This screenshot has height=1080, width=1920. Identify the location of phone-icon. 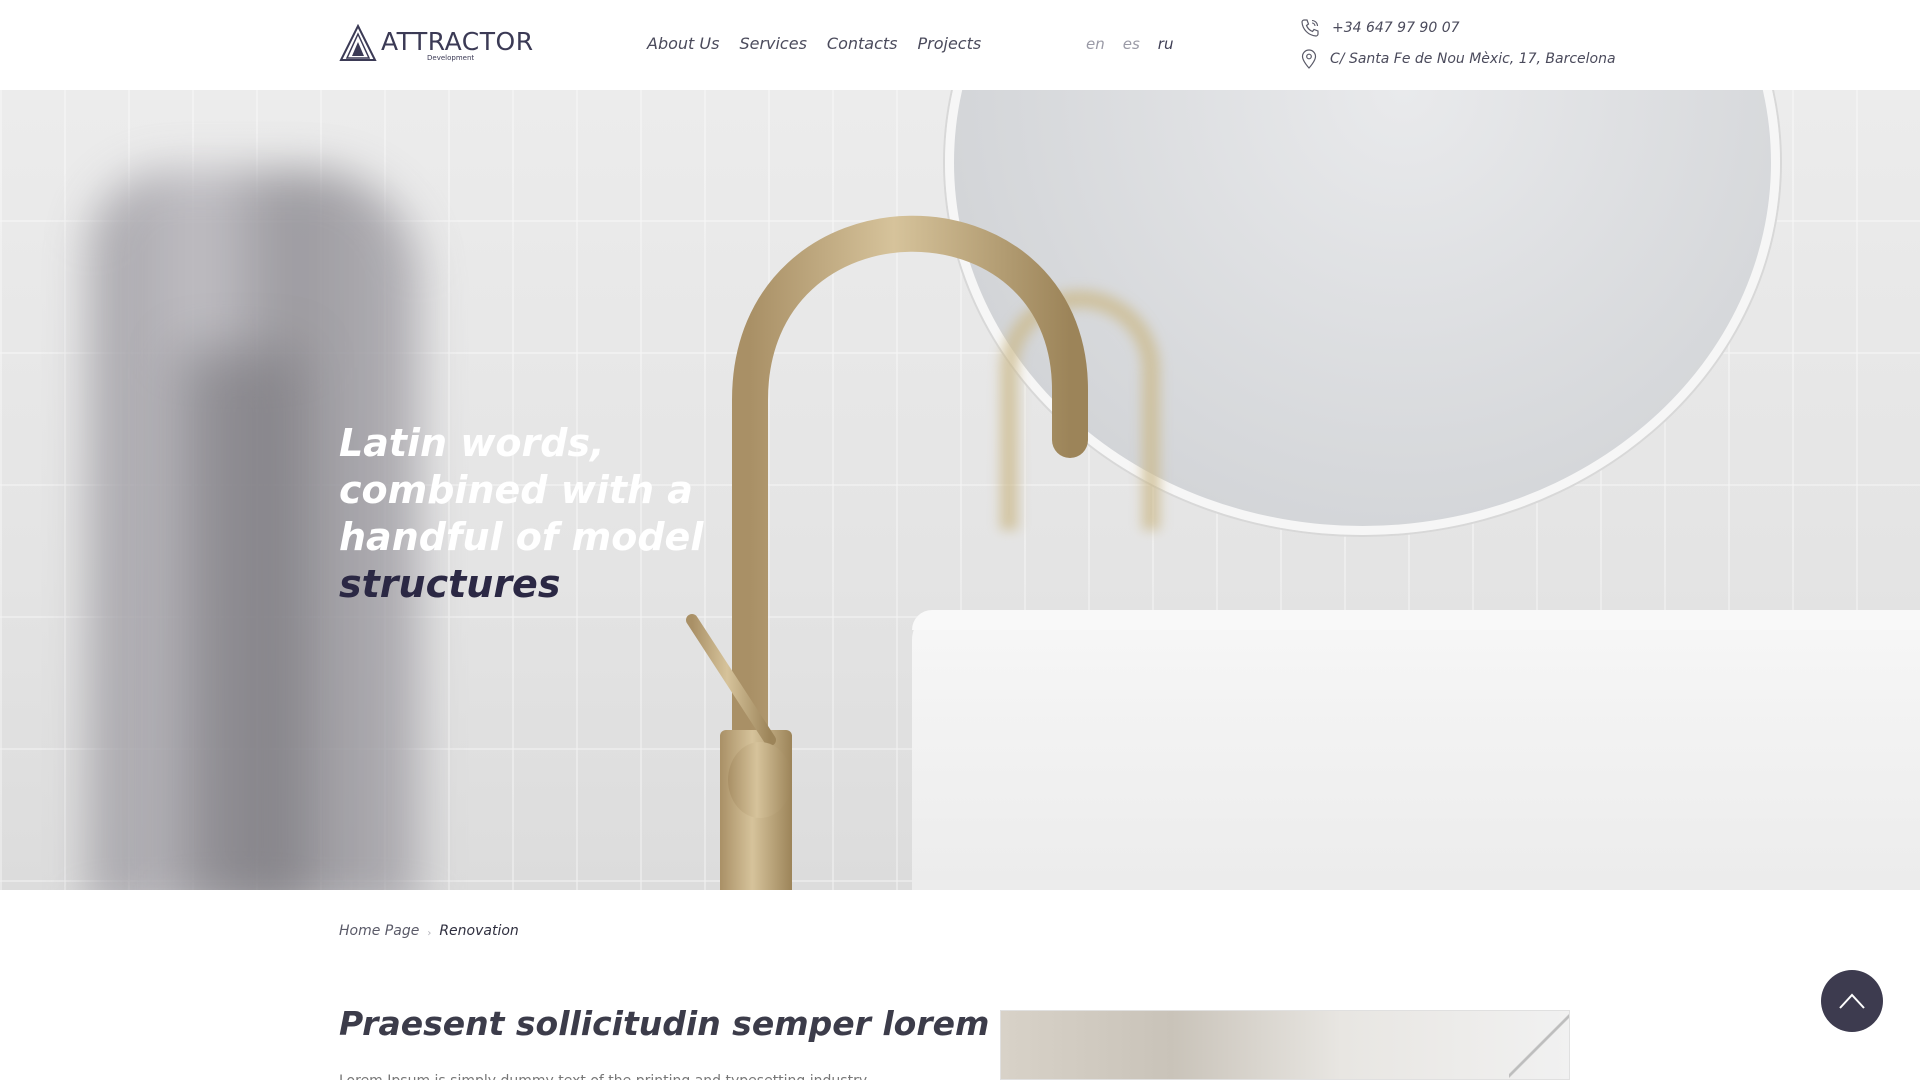
(1310, 28).